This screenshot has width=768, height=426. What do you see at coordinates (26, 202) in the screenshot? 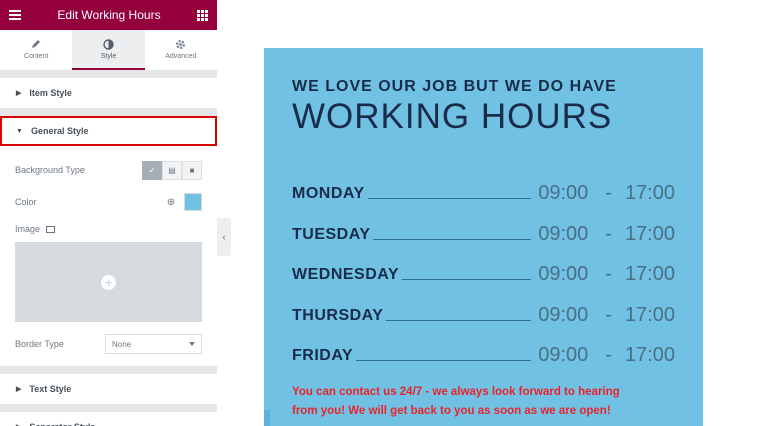
I see `color-label: Color` at bounding box center [26, 202].